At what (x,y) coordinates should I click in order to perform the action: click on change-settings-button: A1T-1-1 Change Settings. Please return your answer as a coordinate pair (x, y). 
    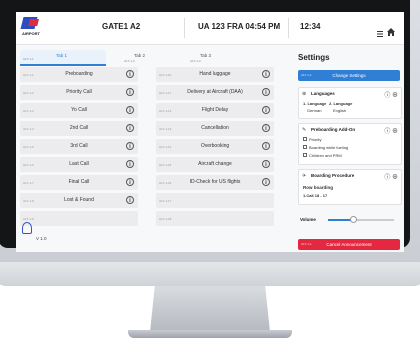
    Looking at the image, I should click on (349, 75).